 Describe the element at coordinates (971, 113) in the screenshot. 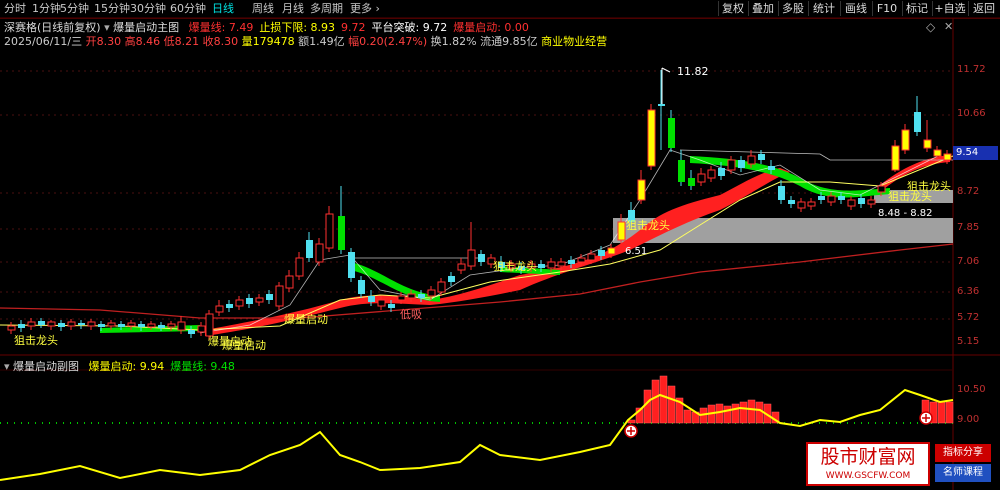

I see `price-tick: 10.66` at that location.